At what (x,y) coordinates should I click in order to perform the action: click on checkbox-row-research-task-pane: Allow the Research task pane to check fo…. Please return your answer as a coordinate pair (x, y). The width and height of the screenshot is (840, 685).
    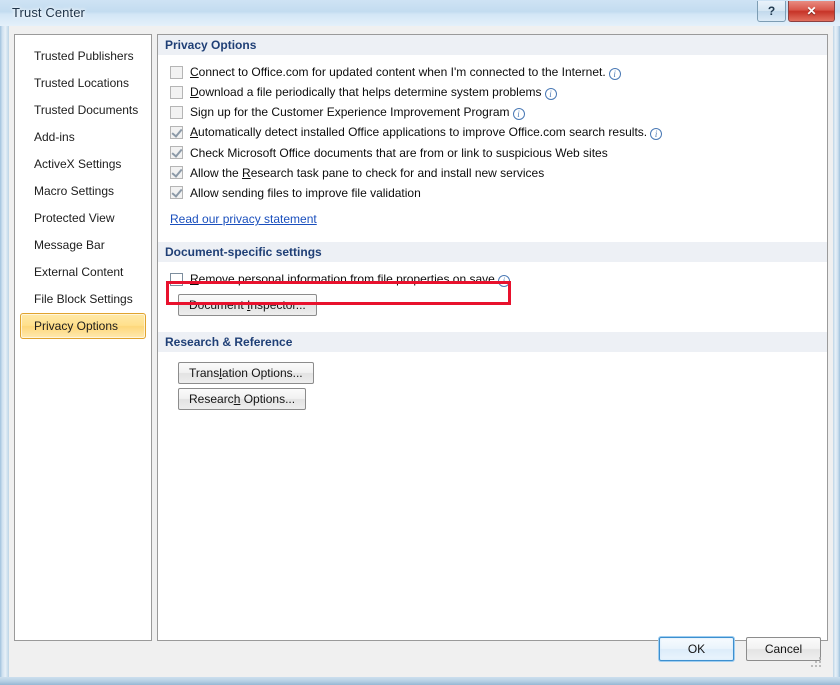
    Looking at the image, I should click on (498, 172).